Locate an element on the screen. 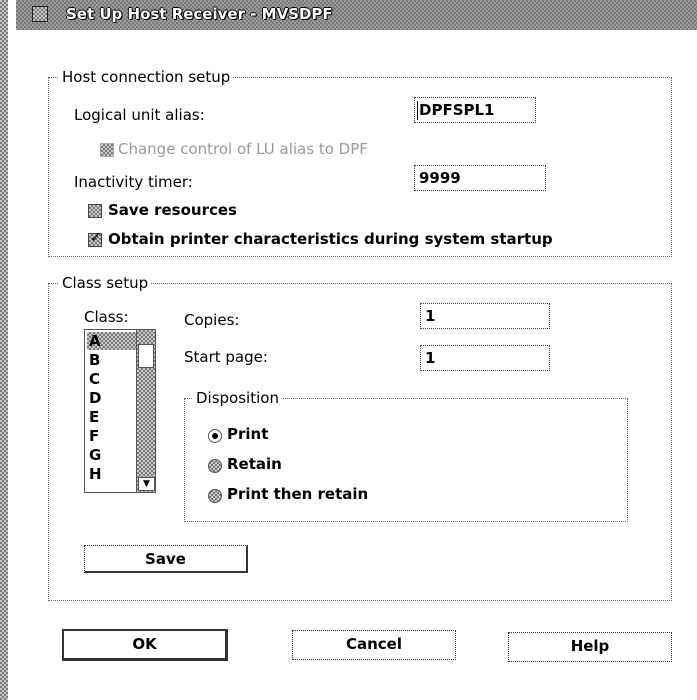  class-list-item: E is located at coordinates (113, 417).